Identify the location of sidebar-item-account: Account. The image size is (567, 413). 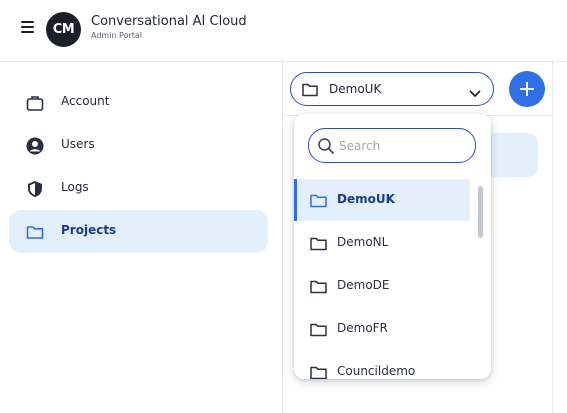
(138, 102).